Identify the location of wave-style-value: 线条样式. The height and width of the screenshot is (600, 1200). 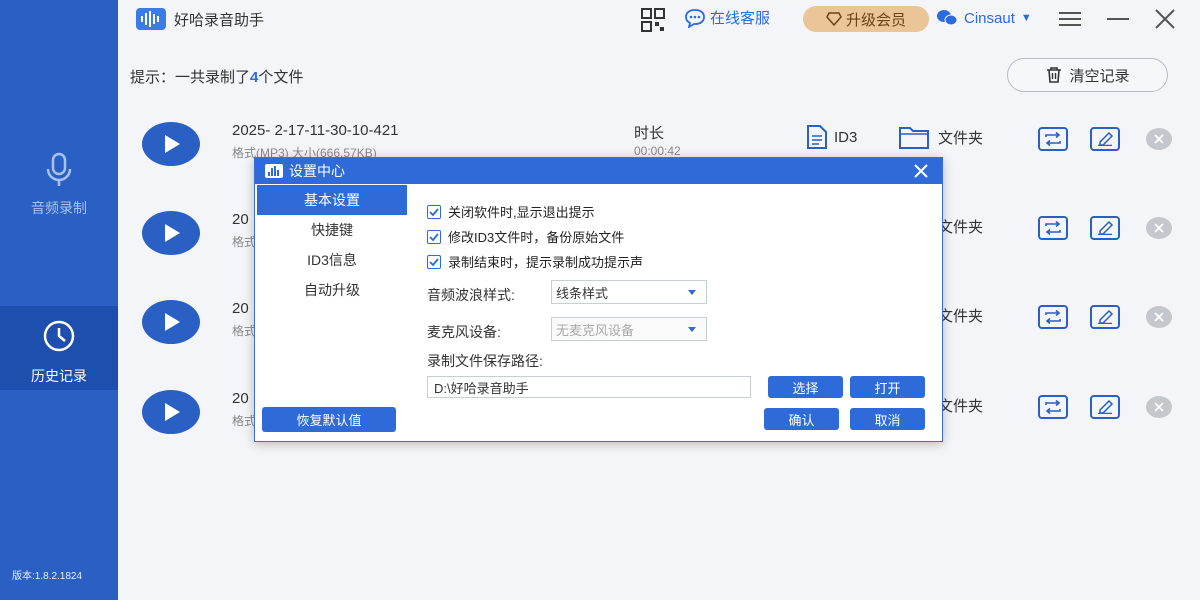
(582, 293).